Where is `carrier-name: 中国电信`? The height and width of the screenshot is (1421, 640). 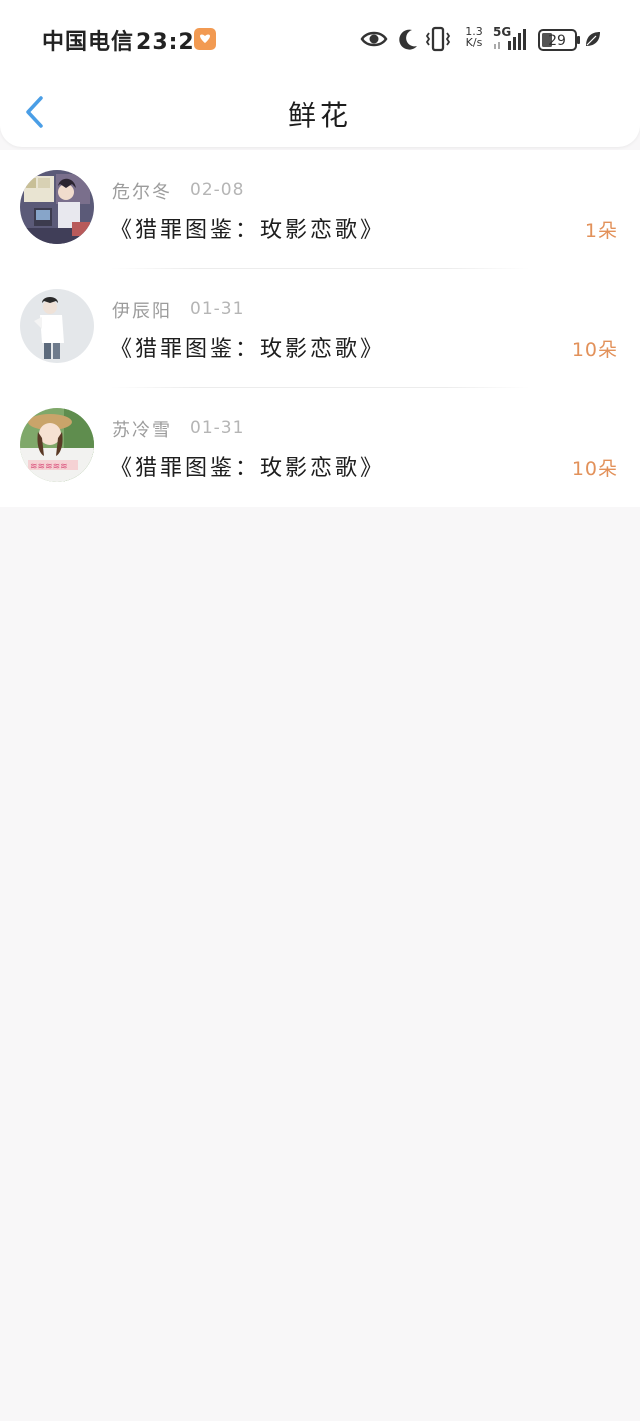
carrier-name: 中国电信 is located at coordinates (88, 42).